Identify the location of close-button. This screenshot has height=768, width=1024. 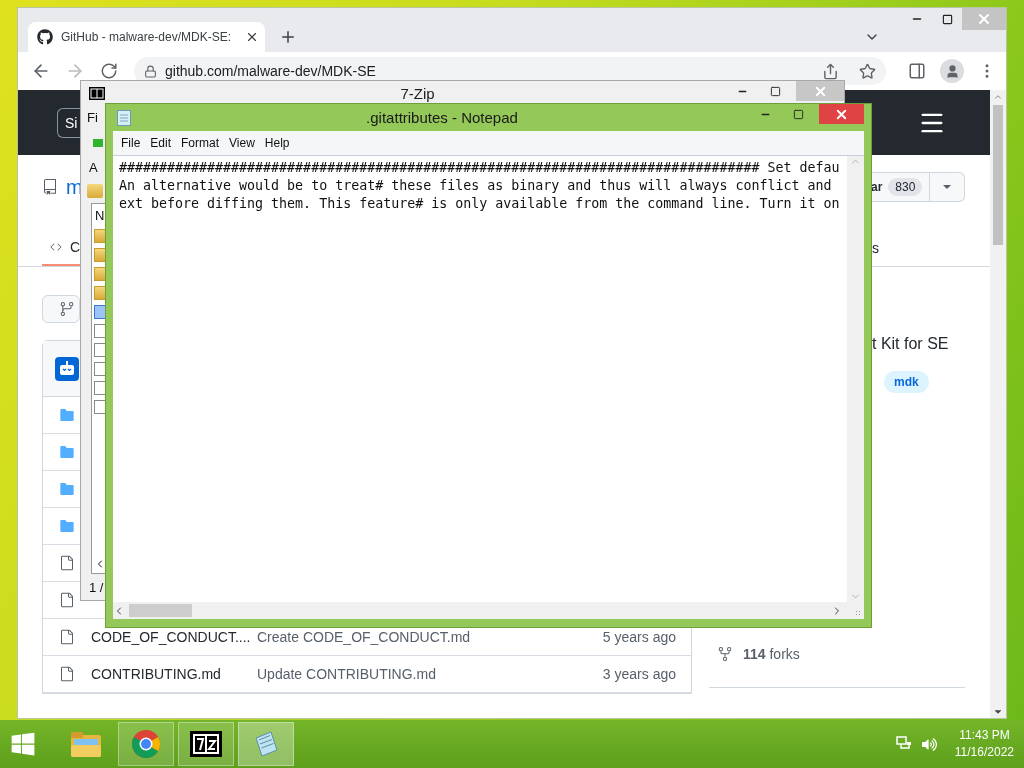
(841, 114).